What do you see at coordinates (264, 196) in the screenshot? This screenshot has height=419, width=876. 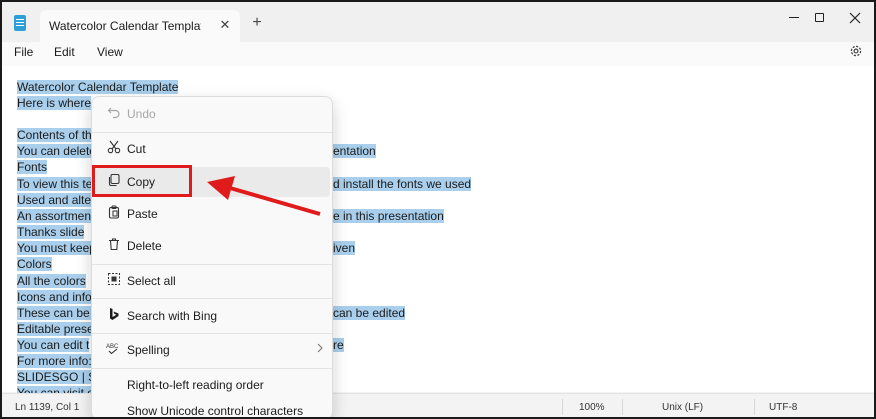 I see `annotation-arrow-icon` at bounding box center [264, 196].